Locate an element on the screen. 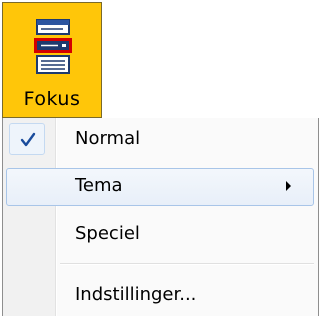 The height and width of the screenshot is (316, 321). menu-item-speciel: Speciel is located at coordinates (160, 235).